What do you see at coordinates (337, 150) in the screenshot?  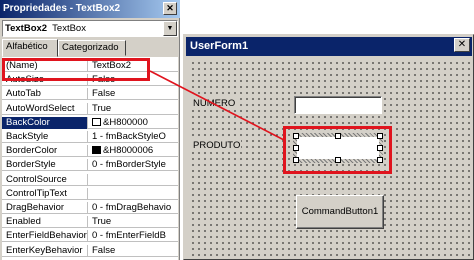 I see `highlight-textbox` at bounding box center [337, 150].